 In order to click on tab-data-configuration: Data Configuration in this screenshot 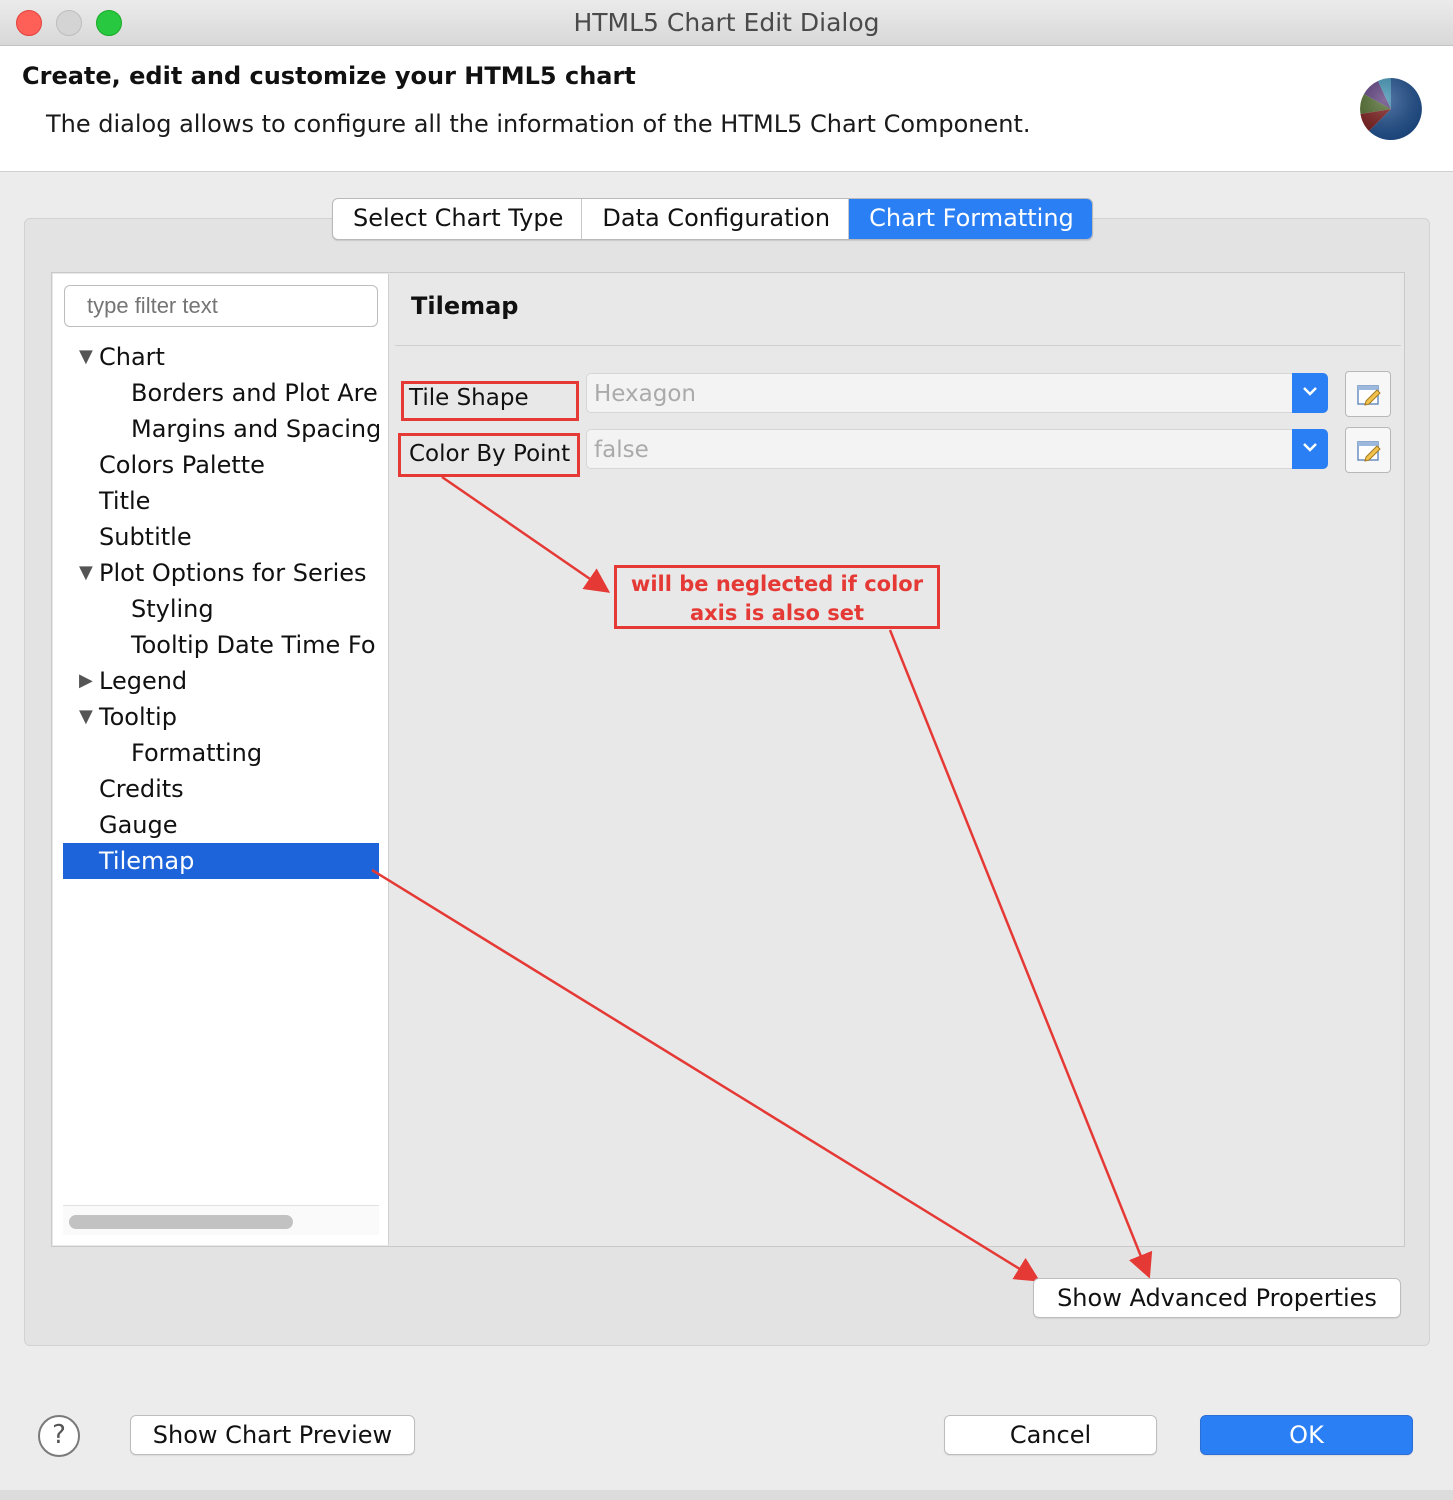, I will do `click(716, 219)`.